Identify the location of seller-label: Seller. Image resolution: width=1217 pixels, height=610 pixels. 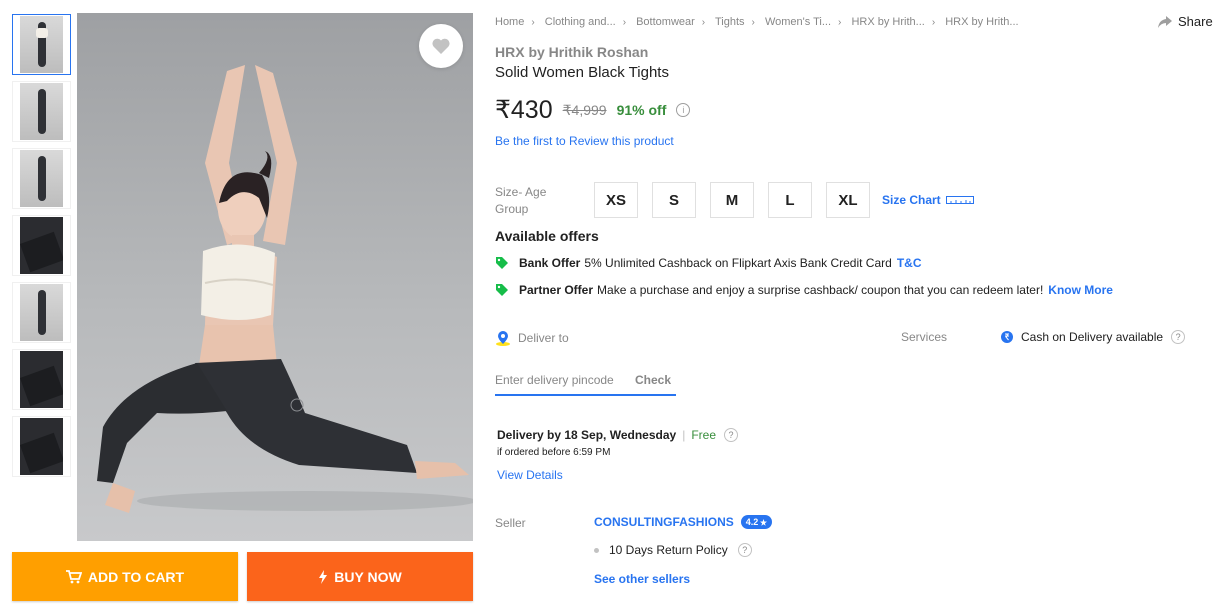
(510, 523).